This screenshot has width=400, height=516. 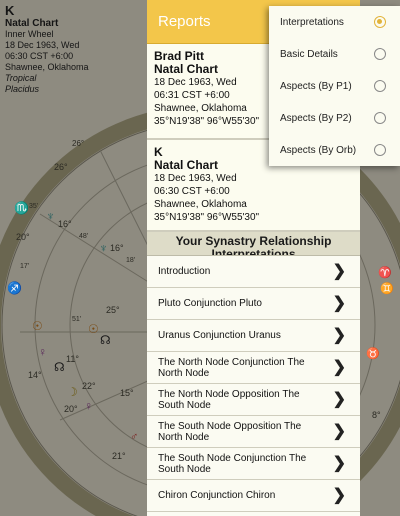 I want to click on taurus-glyph-icon: ♉, so click(x=373, y=353).